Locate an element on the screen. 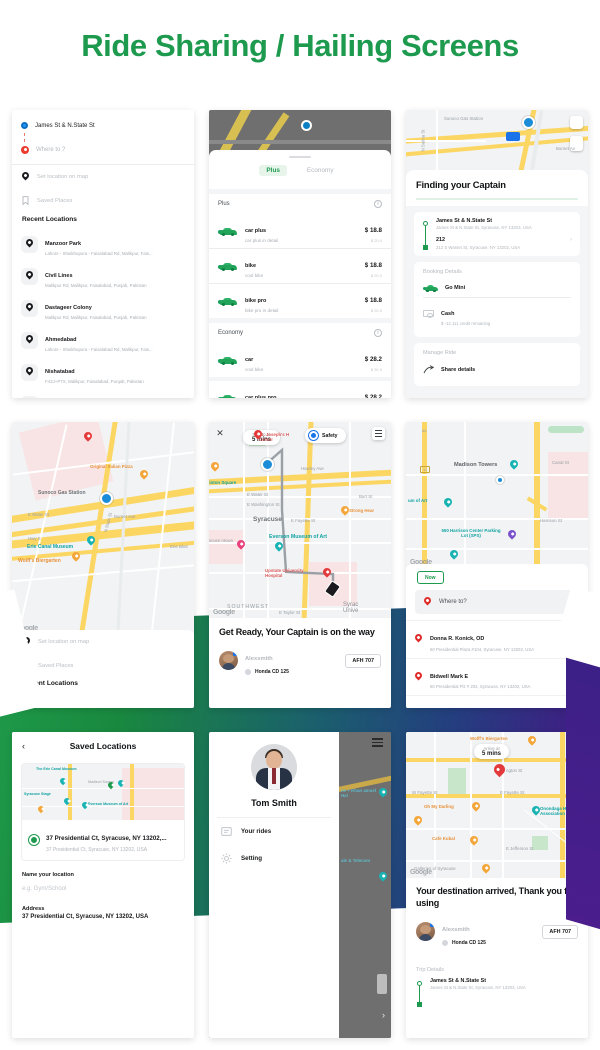  map-label: um of Art is located at coordinates (418, 500).